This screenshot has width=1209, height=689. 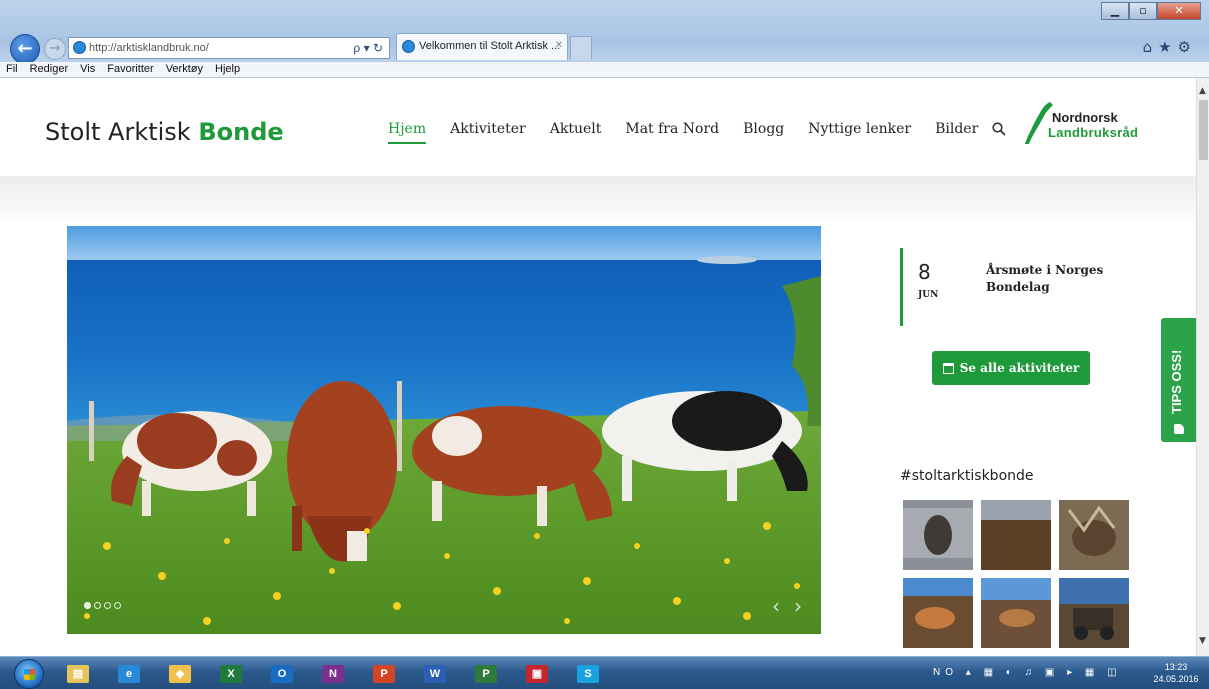 I want to click on back-button: ←, so click(x=25, y=49).